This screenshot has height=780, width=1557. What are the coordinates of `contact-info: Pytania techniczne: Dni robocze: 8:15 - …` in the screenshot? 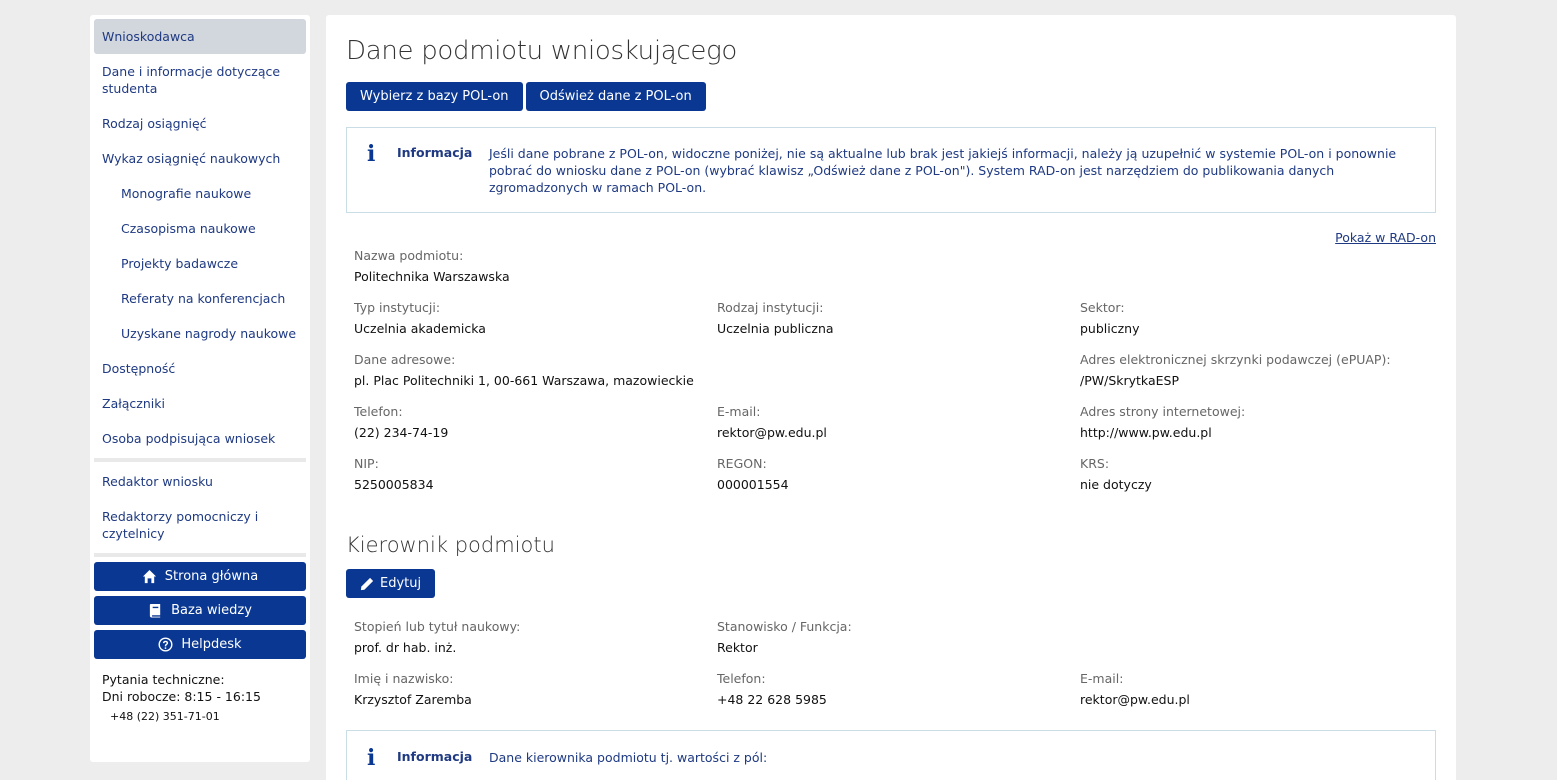 It's located at (200, 692).